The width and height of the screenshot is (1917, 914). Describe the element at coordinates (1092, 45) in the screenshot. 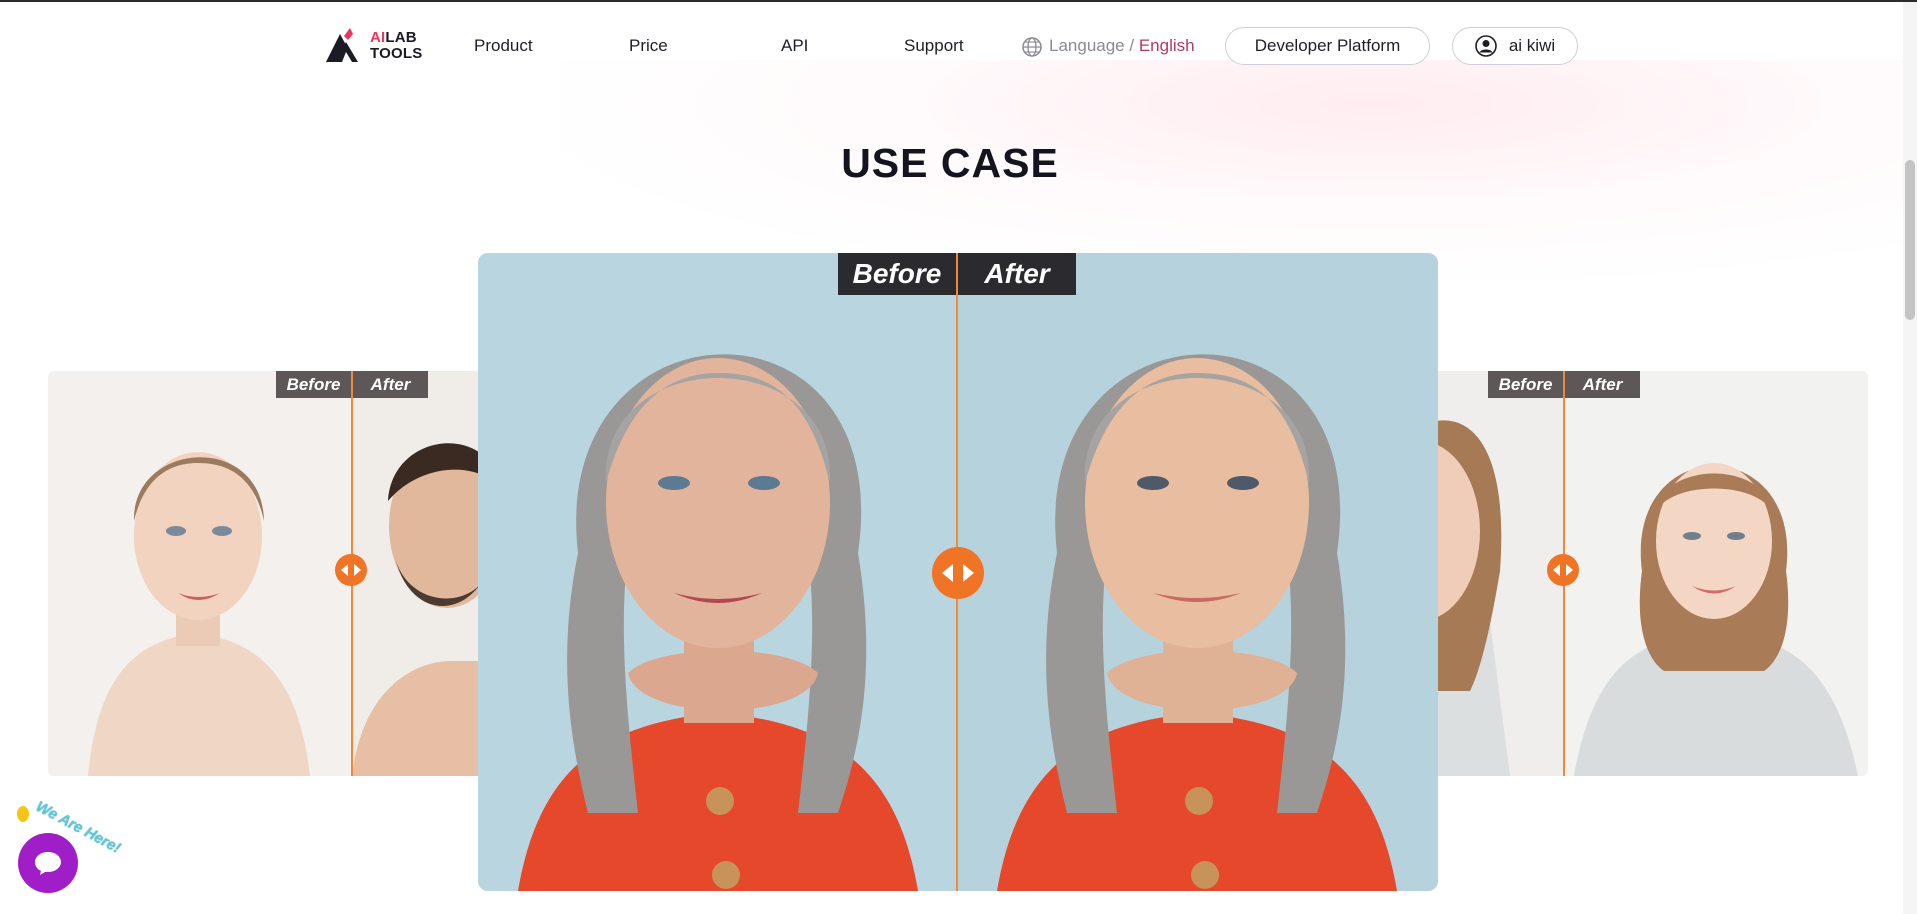

I see `language-prefix: Language /` at that location.